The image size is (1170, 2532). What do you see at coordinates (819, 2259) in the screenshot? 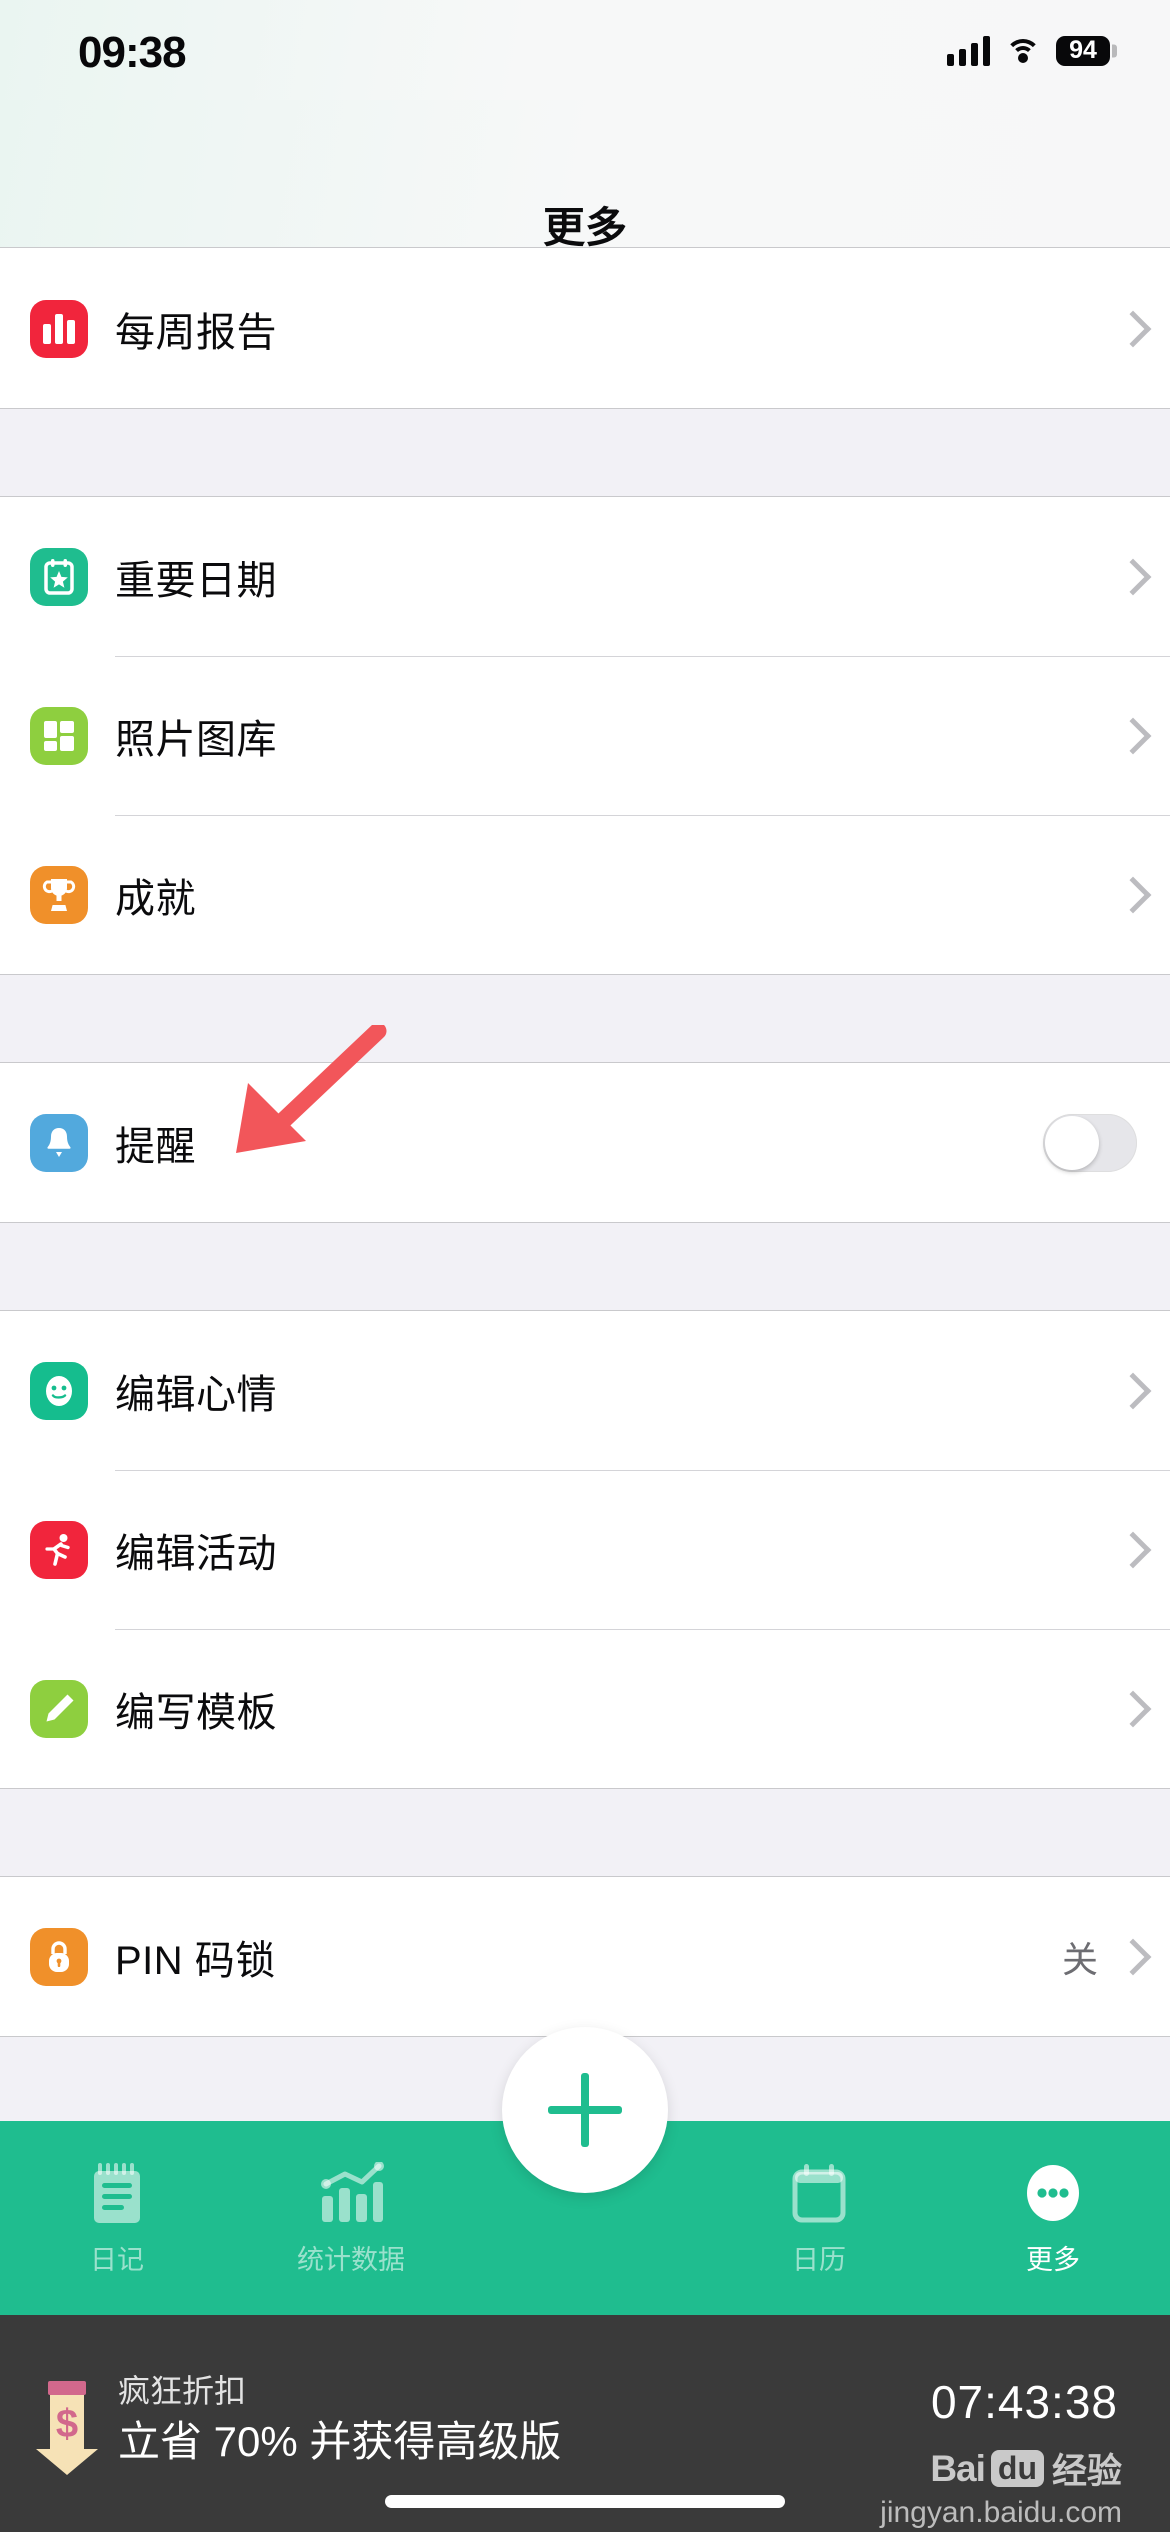
I see `tab-label: 日历` at bounding box center [819, 2259].